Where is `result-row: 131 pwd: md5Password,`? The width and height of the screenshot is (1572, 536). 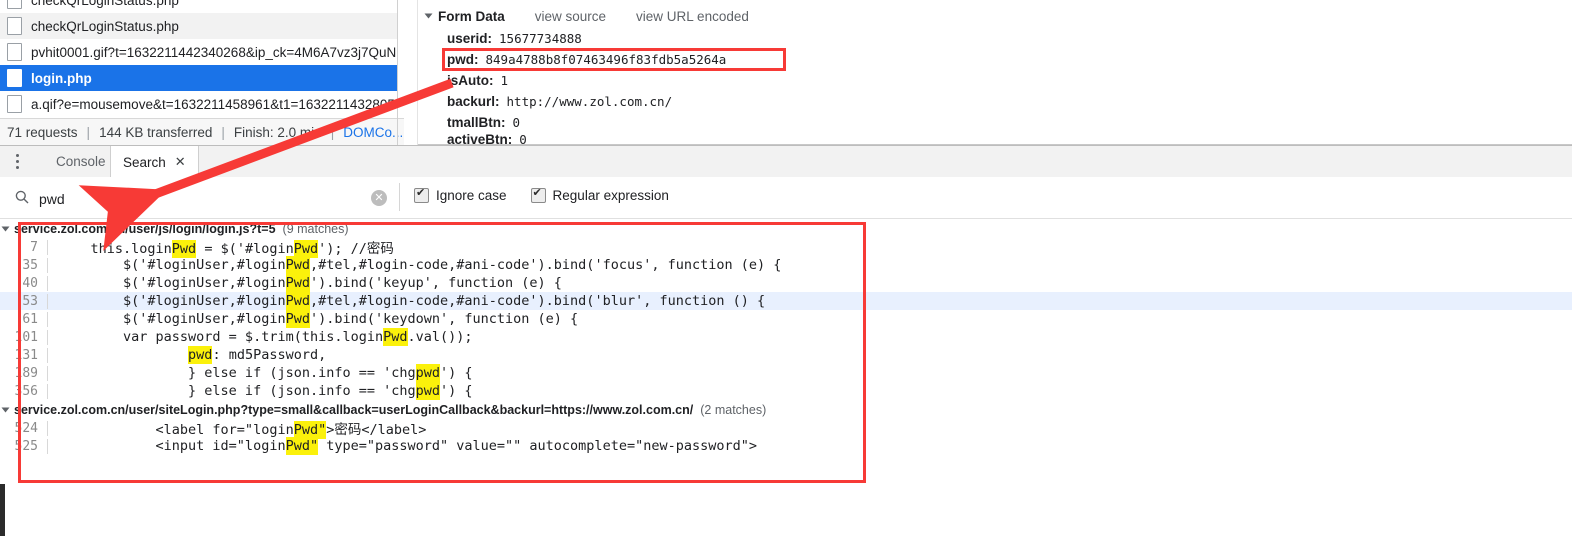 result-row: 131 pwd: md5Password, is located at coordinates (786, 355).